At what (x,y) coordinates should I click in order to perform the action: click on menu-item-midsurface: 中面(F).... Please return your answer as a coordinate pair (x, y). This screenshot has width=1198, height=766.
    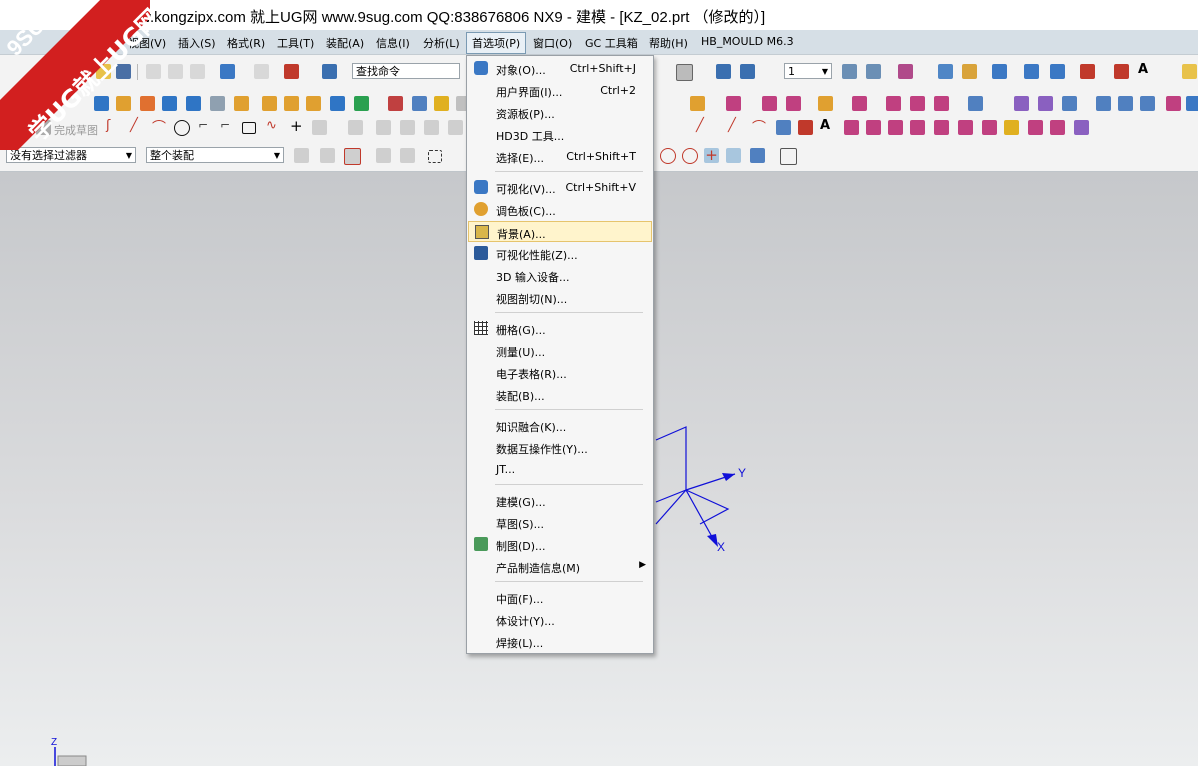
    Looking at the image, I should click on (560, 597).